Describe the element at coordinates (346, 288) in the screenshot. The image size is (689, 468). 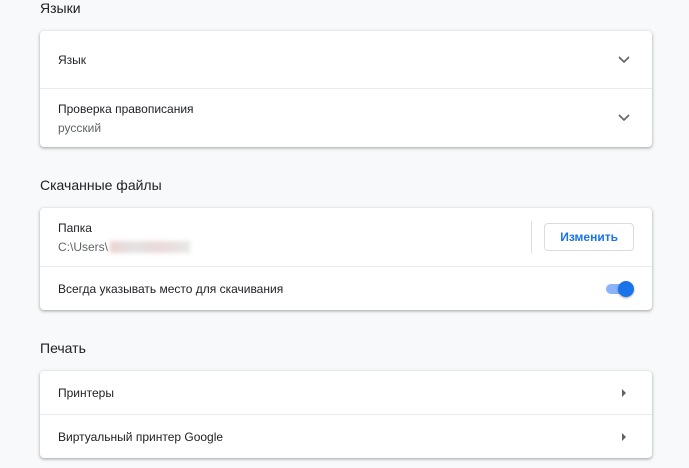
I see `ask-location-row: Всегда указывать место для скачивания` at that location.